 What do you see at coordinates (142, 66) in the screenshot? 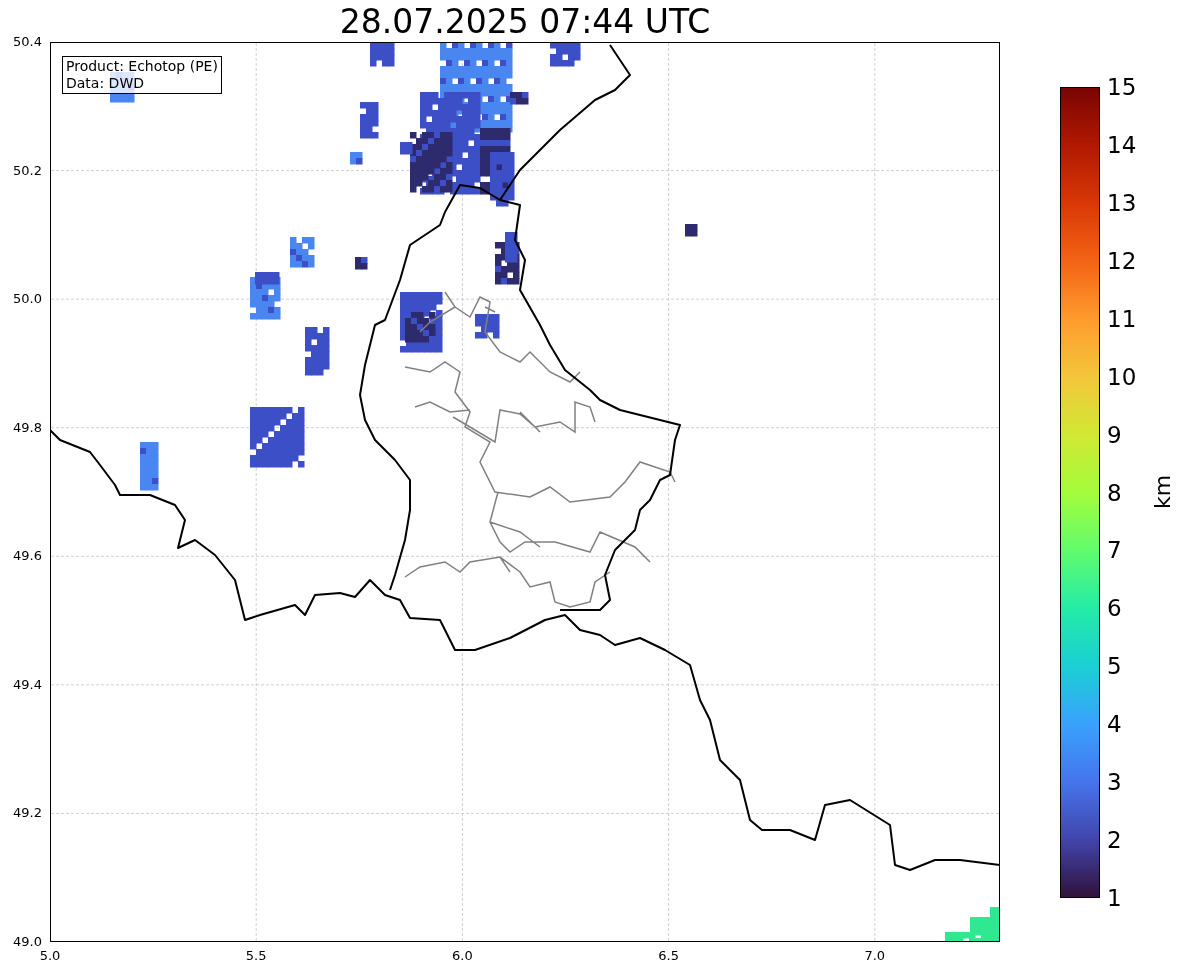
I see `info-line: Product: Echotop (PE)` at bounding box center [142, 66].